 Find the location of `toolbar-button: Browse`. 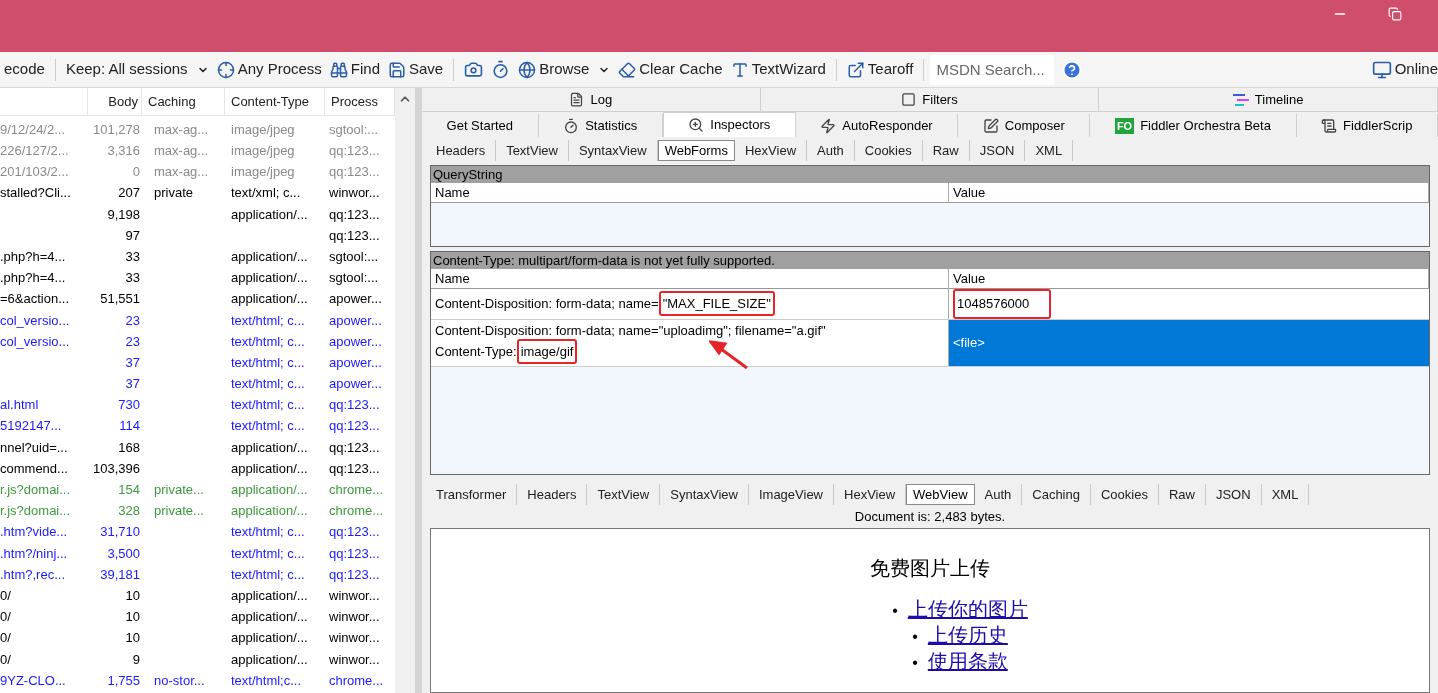

toolbar-button: Browse is located at coordinates (564, 69).